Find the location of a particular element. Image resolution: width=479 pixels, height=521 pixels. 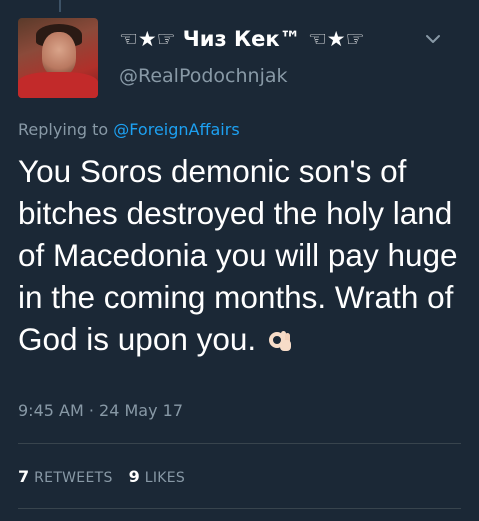

chevron-down-icon is located at coordinates (433, 39).